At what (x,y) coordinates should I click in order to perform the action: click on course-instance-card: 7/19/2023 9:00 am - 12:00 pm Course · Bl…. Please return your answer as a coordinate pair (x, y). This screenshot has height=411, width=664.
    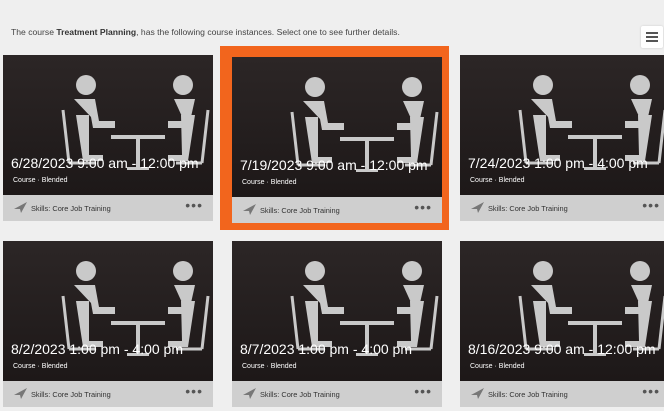
    Looking at the image, I should click on (337, 140).